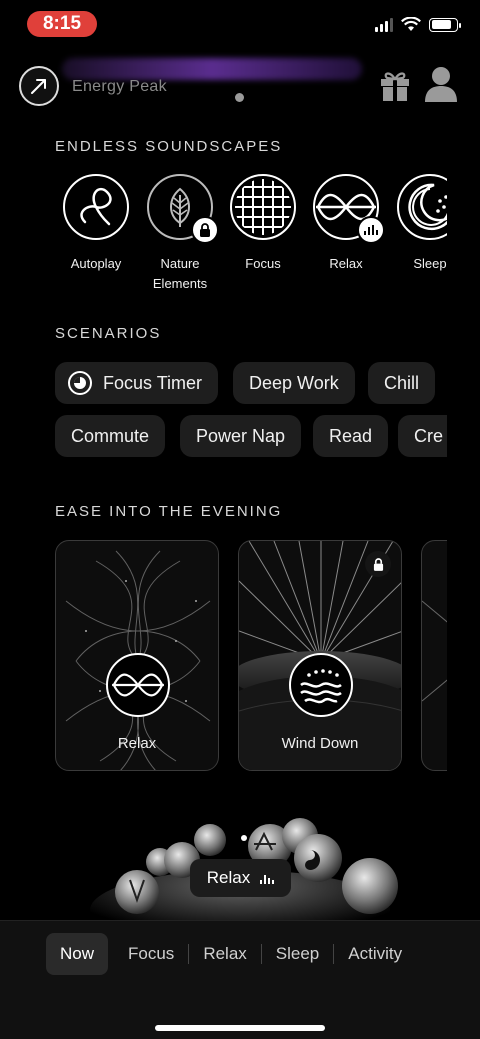 Image resolution: width=480 pixels, height=1039 pixels. Describe the element at coordinates (228, 877) in the screenshot. I see `mini-player-label: Relax` at that location.